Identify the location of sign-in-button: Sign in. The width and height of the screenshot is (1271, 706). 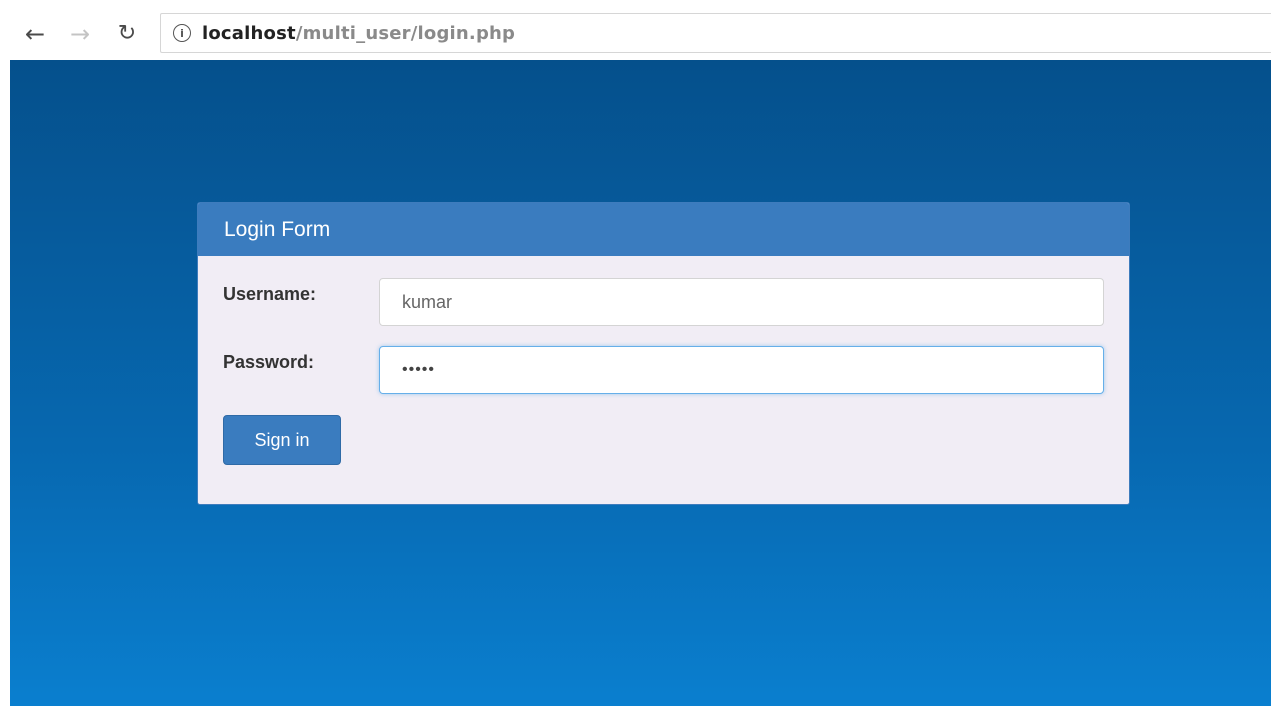
(282, 440).